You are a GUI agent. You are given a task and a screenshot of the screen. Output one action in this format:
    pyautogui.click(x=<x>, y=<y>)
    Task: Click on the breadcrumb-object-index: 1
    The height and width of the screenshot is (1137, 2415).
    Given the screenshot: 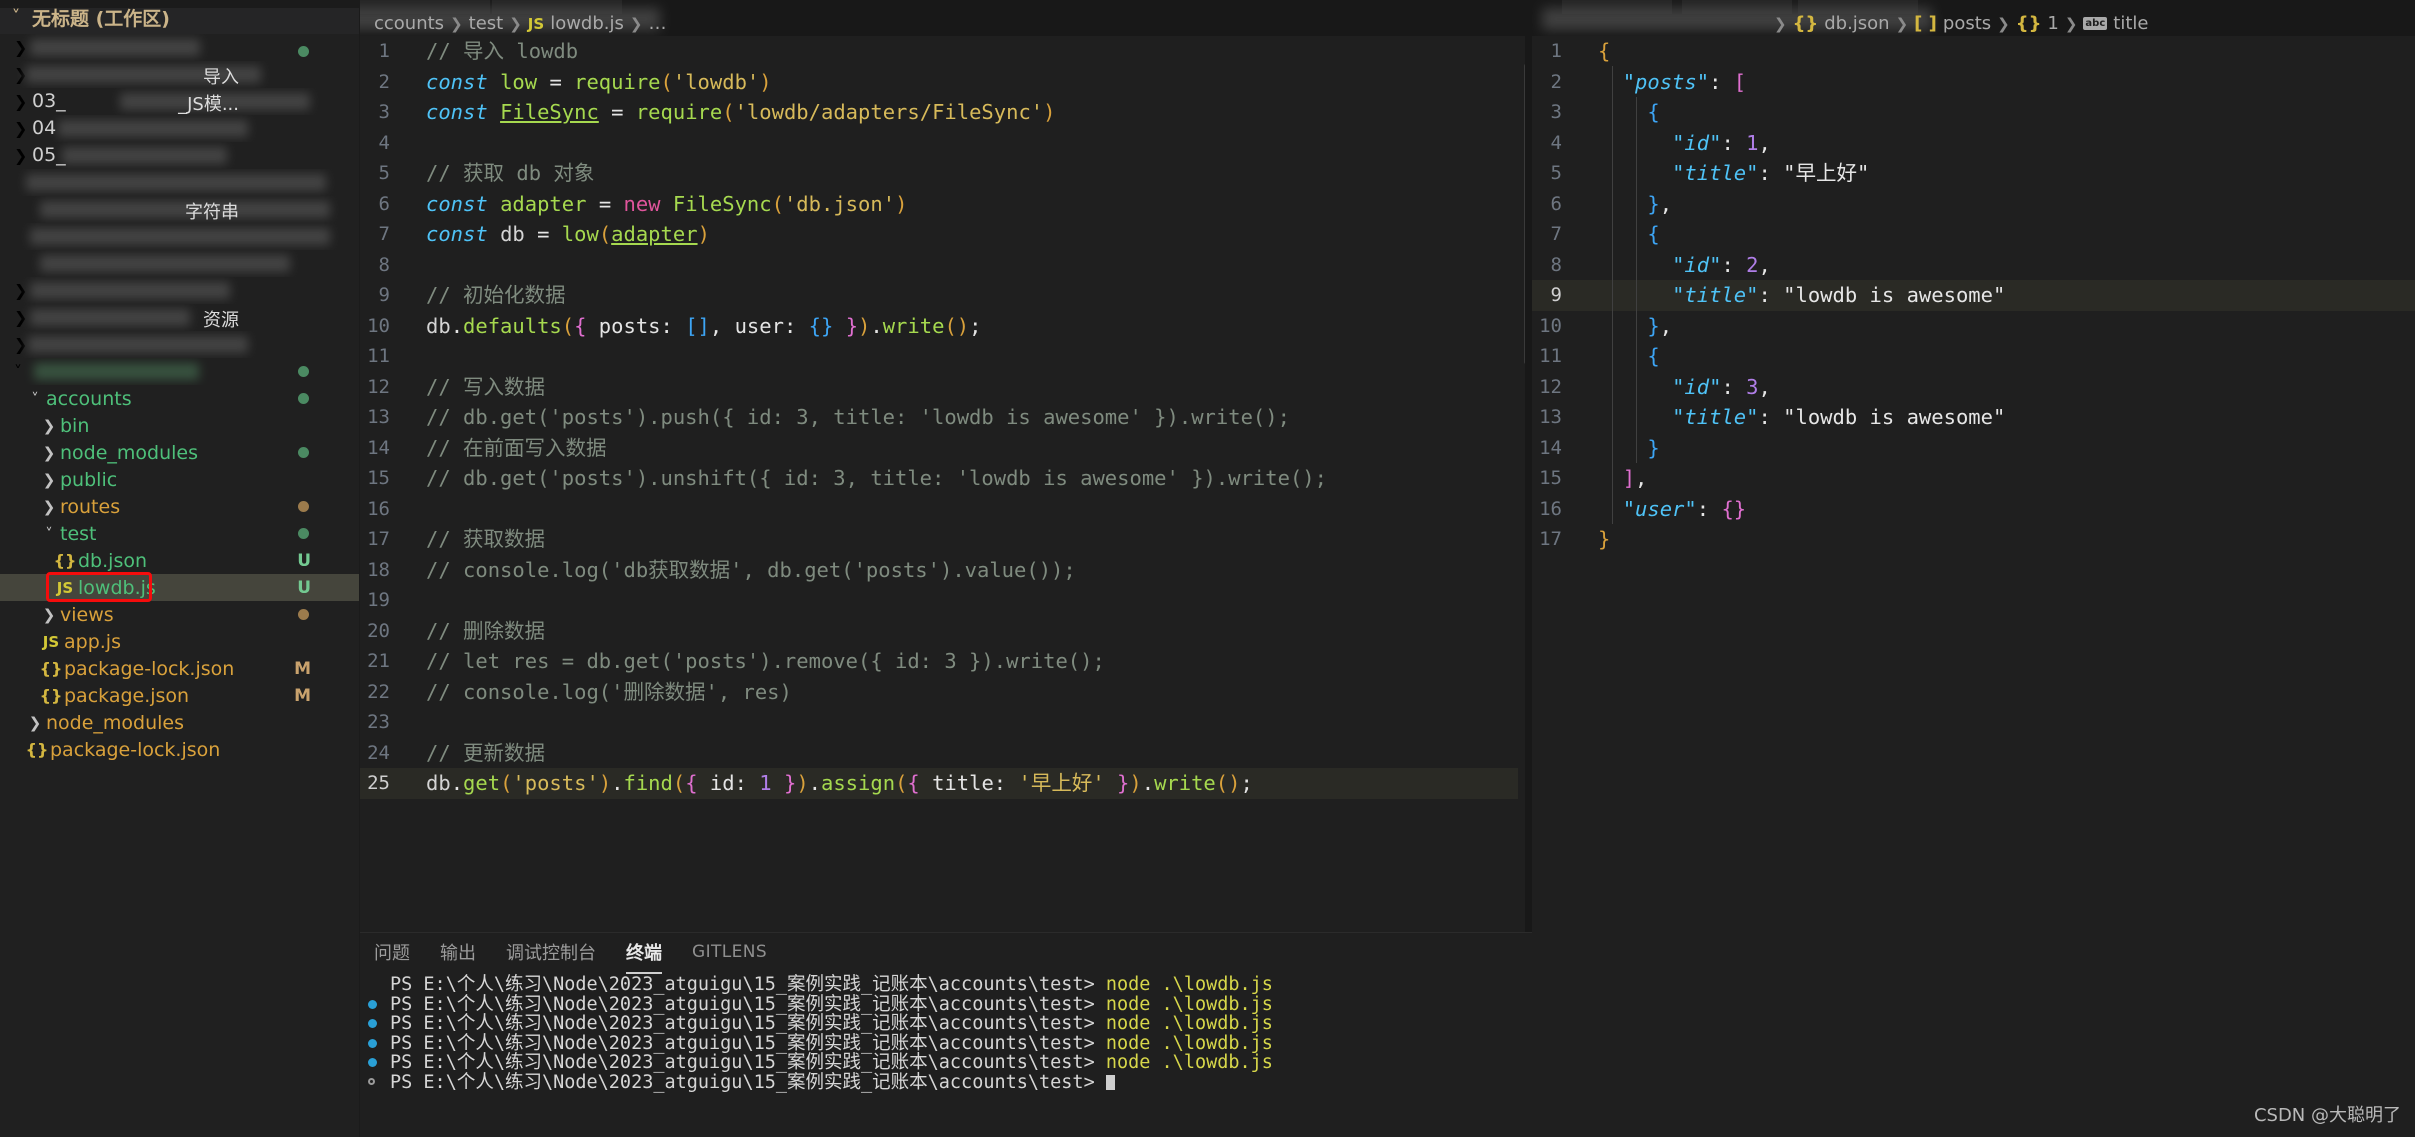 What is the action you would take?
    pyautogui.click(x=2052, y=23)
    